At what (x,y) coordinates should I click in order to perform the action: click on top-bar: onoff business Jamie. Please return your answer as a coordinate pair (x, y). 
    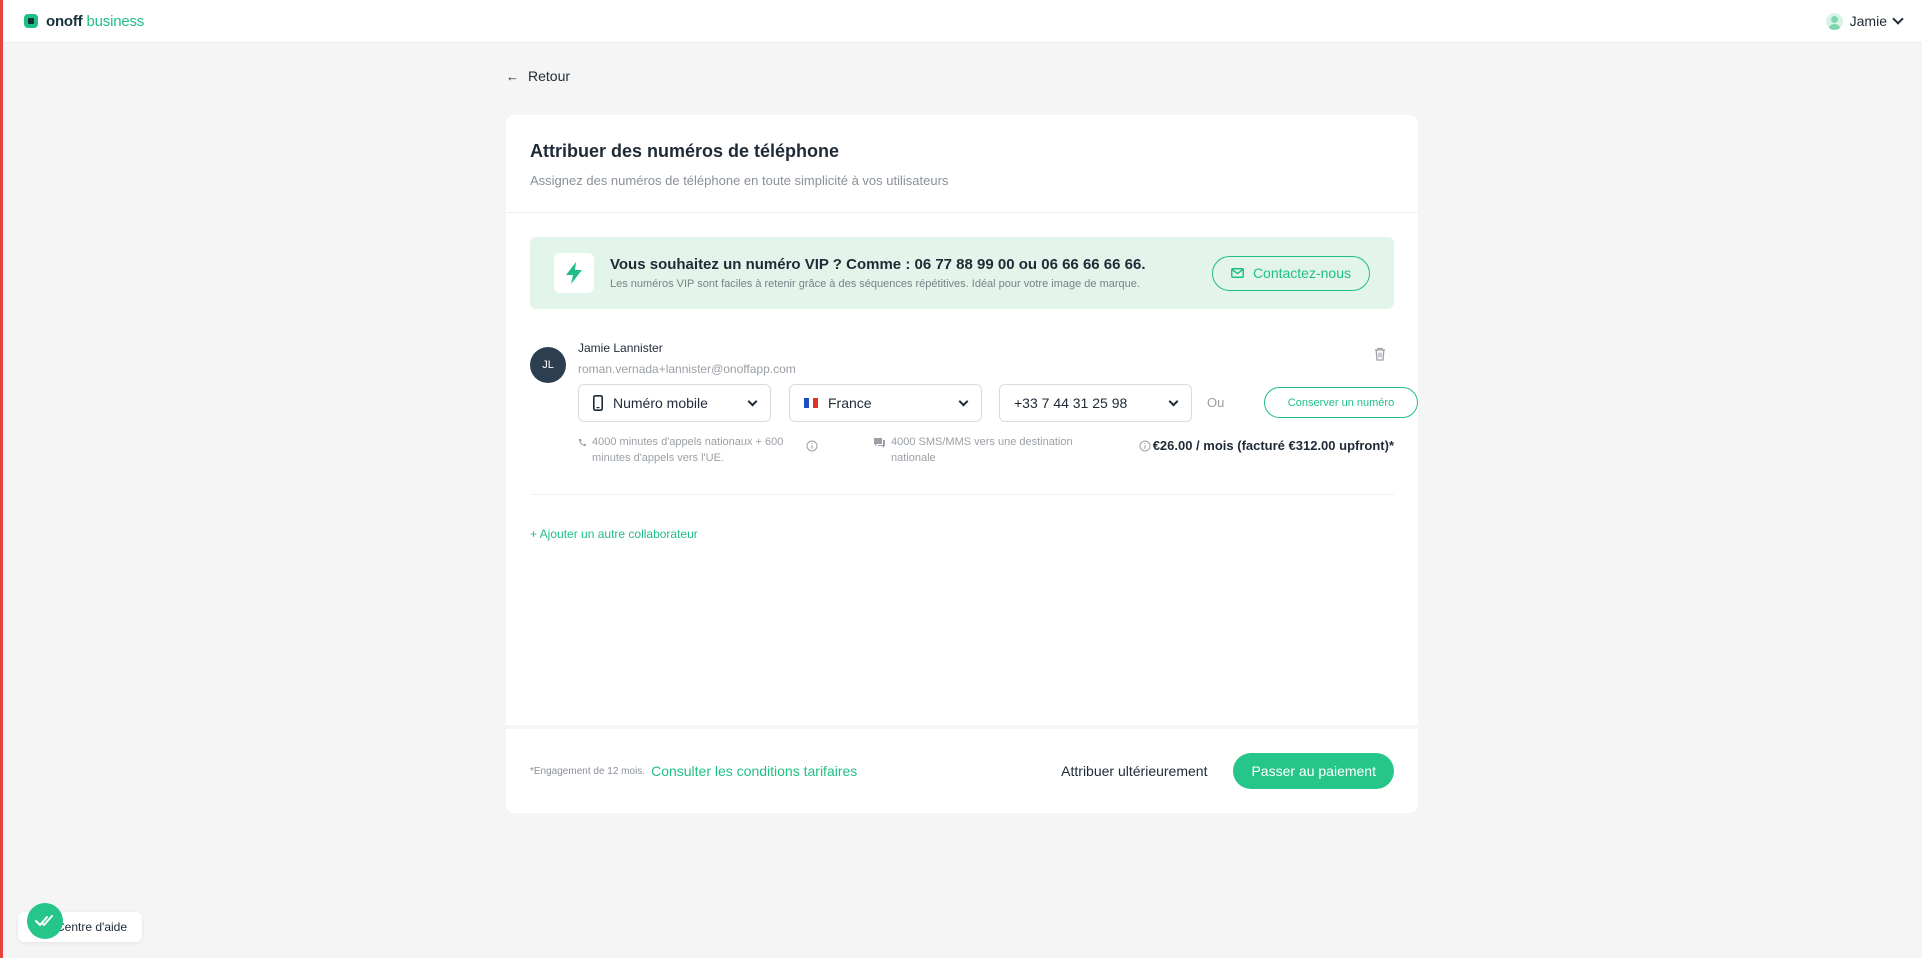
    Looking at the image, I should click on (962, 21).